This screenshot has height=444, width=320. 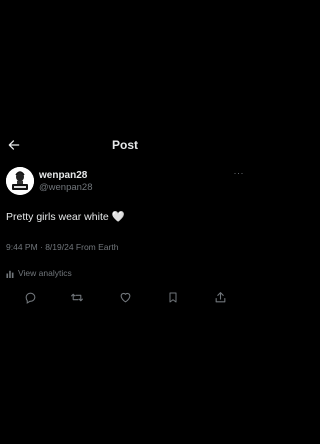 I want to click on like-button, so click(x=125, y=297).